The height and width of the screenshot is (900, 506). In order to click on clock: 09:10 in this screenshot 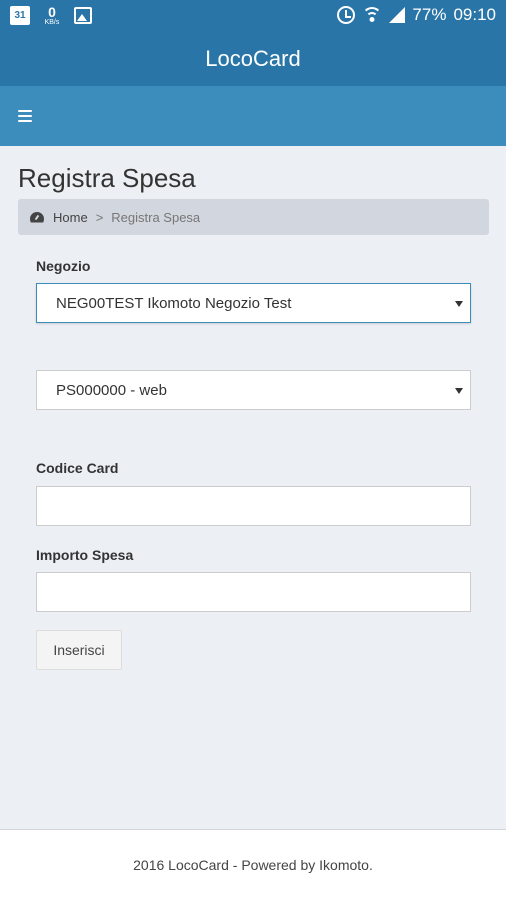, I will do `click(474, 14)`.